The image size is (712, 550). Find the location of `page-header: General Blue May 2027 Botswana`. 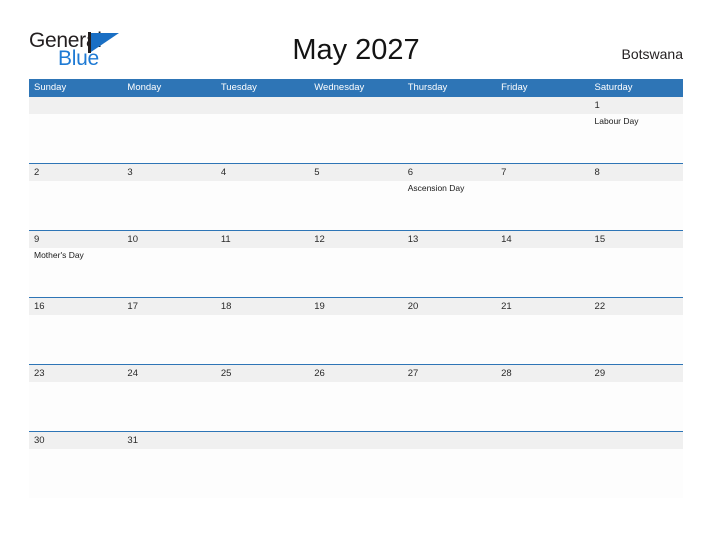

page-header: General Blue May 2027 Botswana is located at coordinates (356, 38).